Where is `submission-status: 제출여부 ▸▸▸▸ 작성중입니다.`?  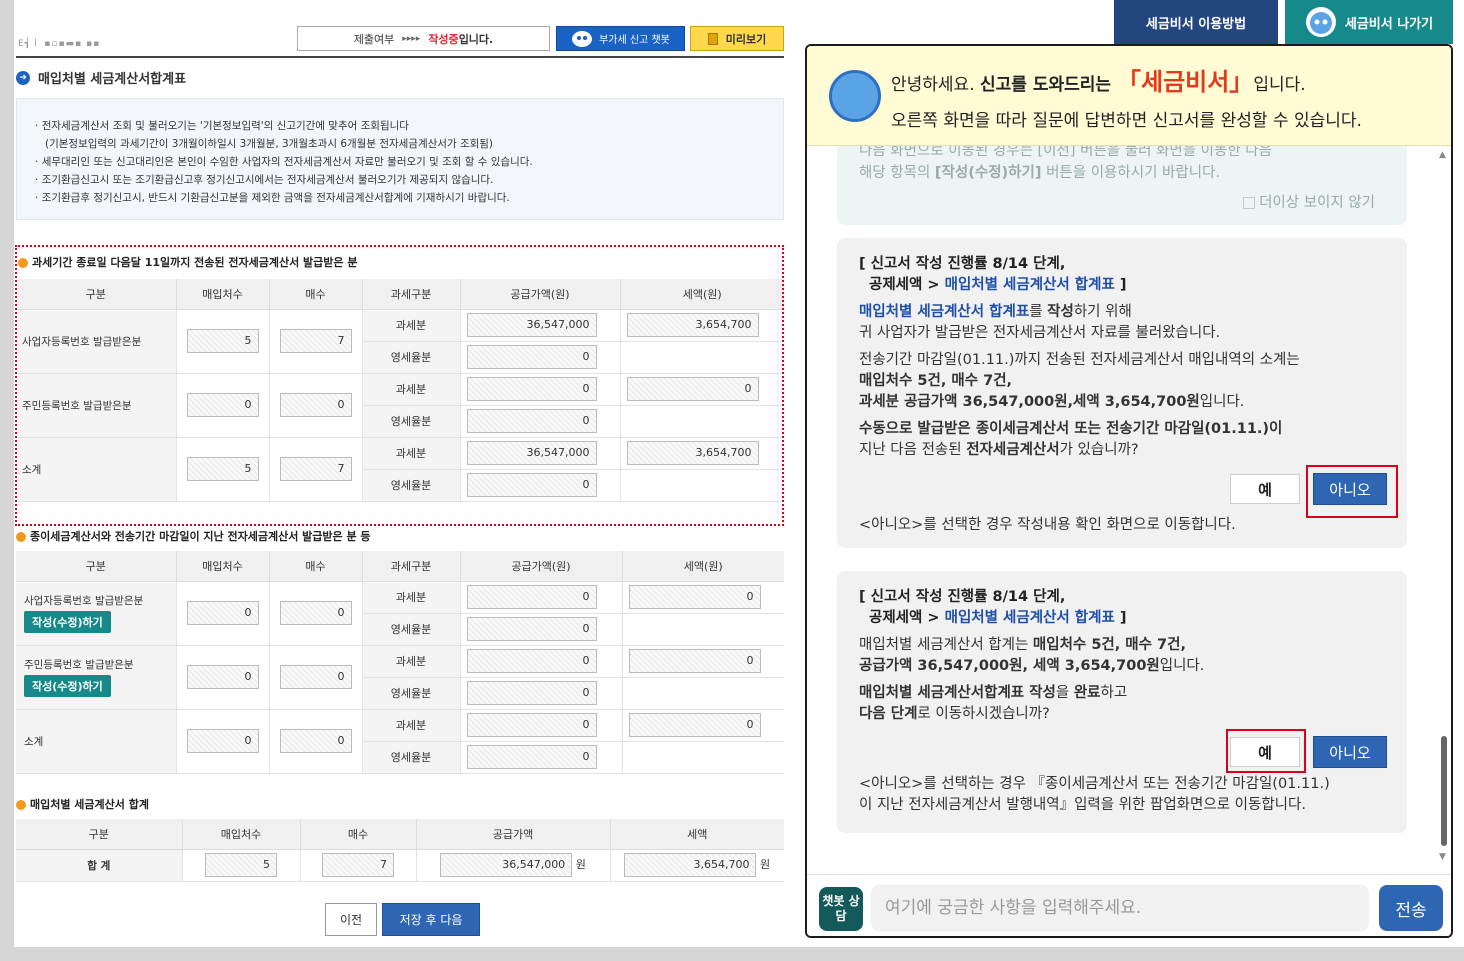 submission-status: 제출여부 ▸▸▸▸ 작성중입니다. is located at coordinates (423, 38).